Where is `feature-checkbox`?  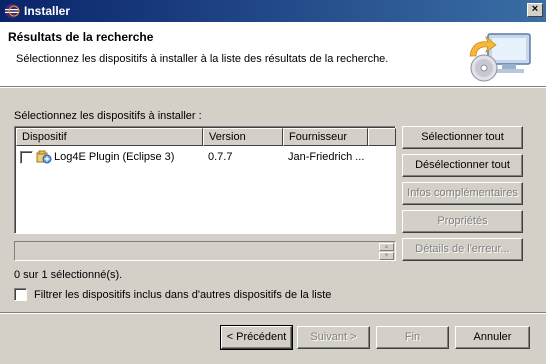 feature-checkbox is located at coordinates (26, 157).